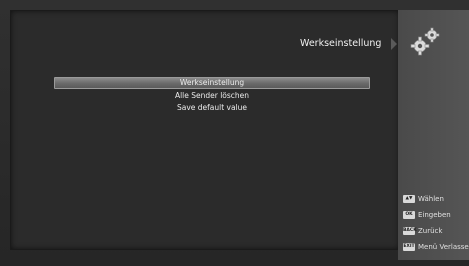  What do you see at coordinates (443, 247) in the screenshot?
I see `legend-label: Menü Verlassen` at bounding box center [443, 247].